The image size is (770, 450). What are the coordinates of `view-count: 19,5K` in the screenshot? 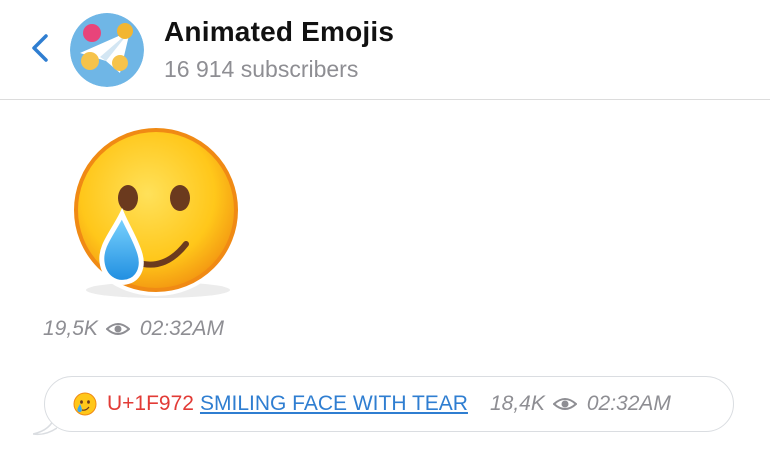 It's located at (70, 328).